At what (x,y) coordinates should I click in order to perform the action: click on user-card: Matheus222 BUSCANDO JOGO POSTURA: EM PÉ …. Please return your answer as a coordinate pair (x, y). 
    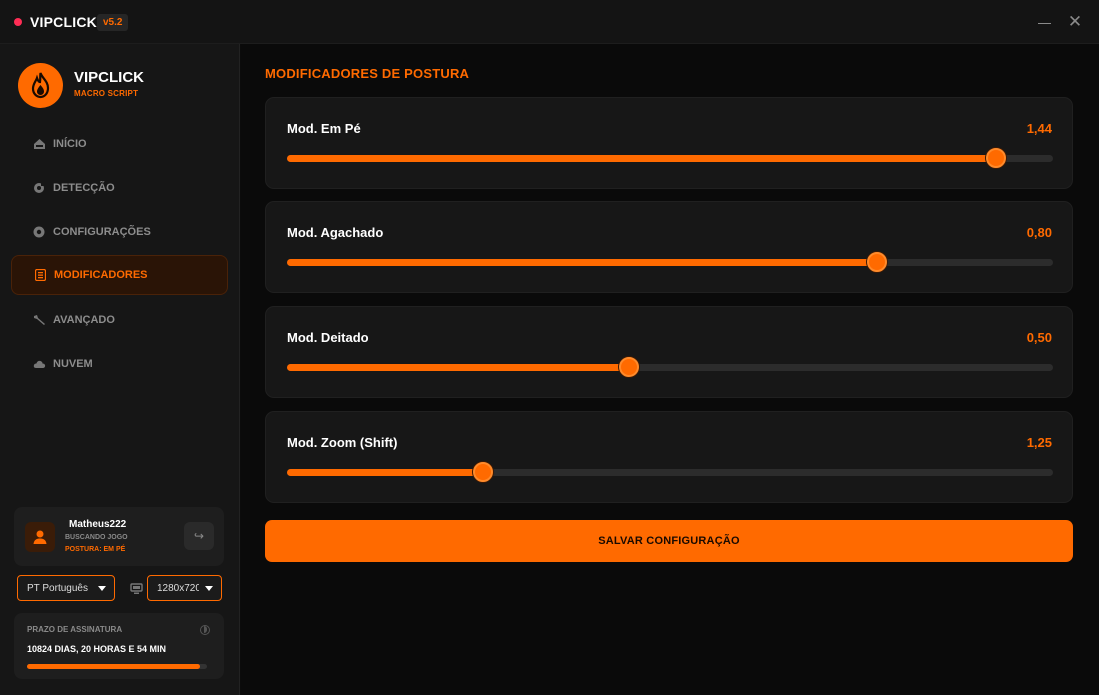
    Looking at the image, I should click on (119, 536).